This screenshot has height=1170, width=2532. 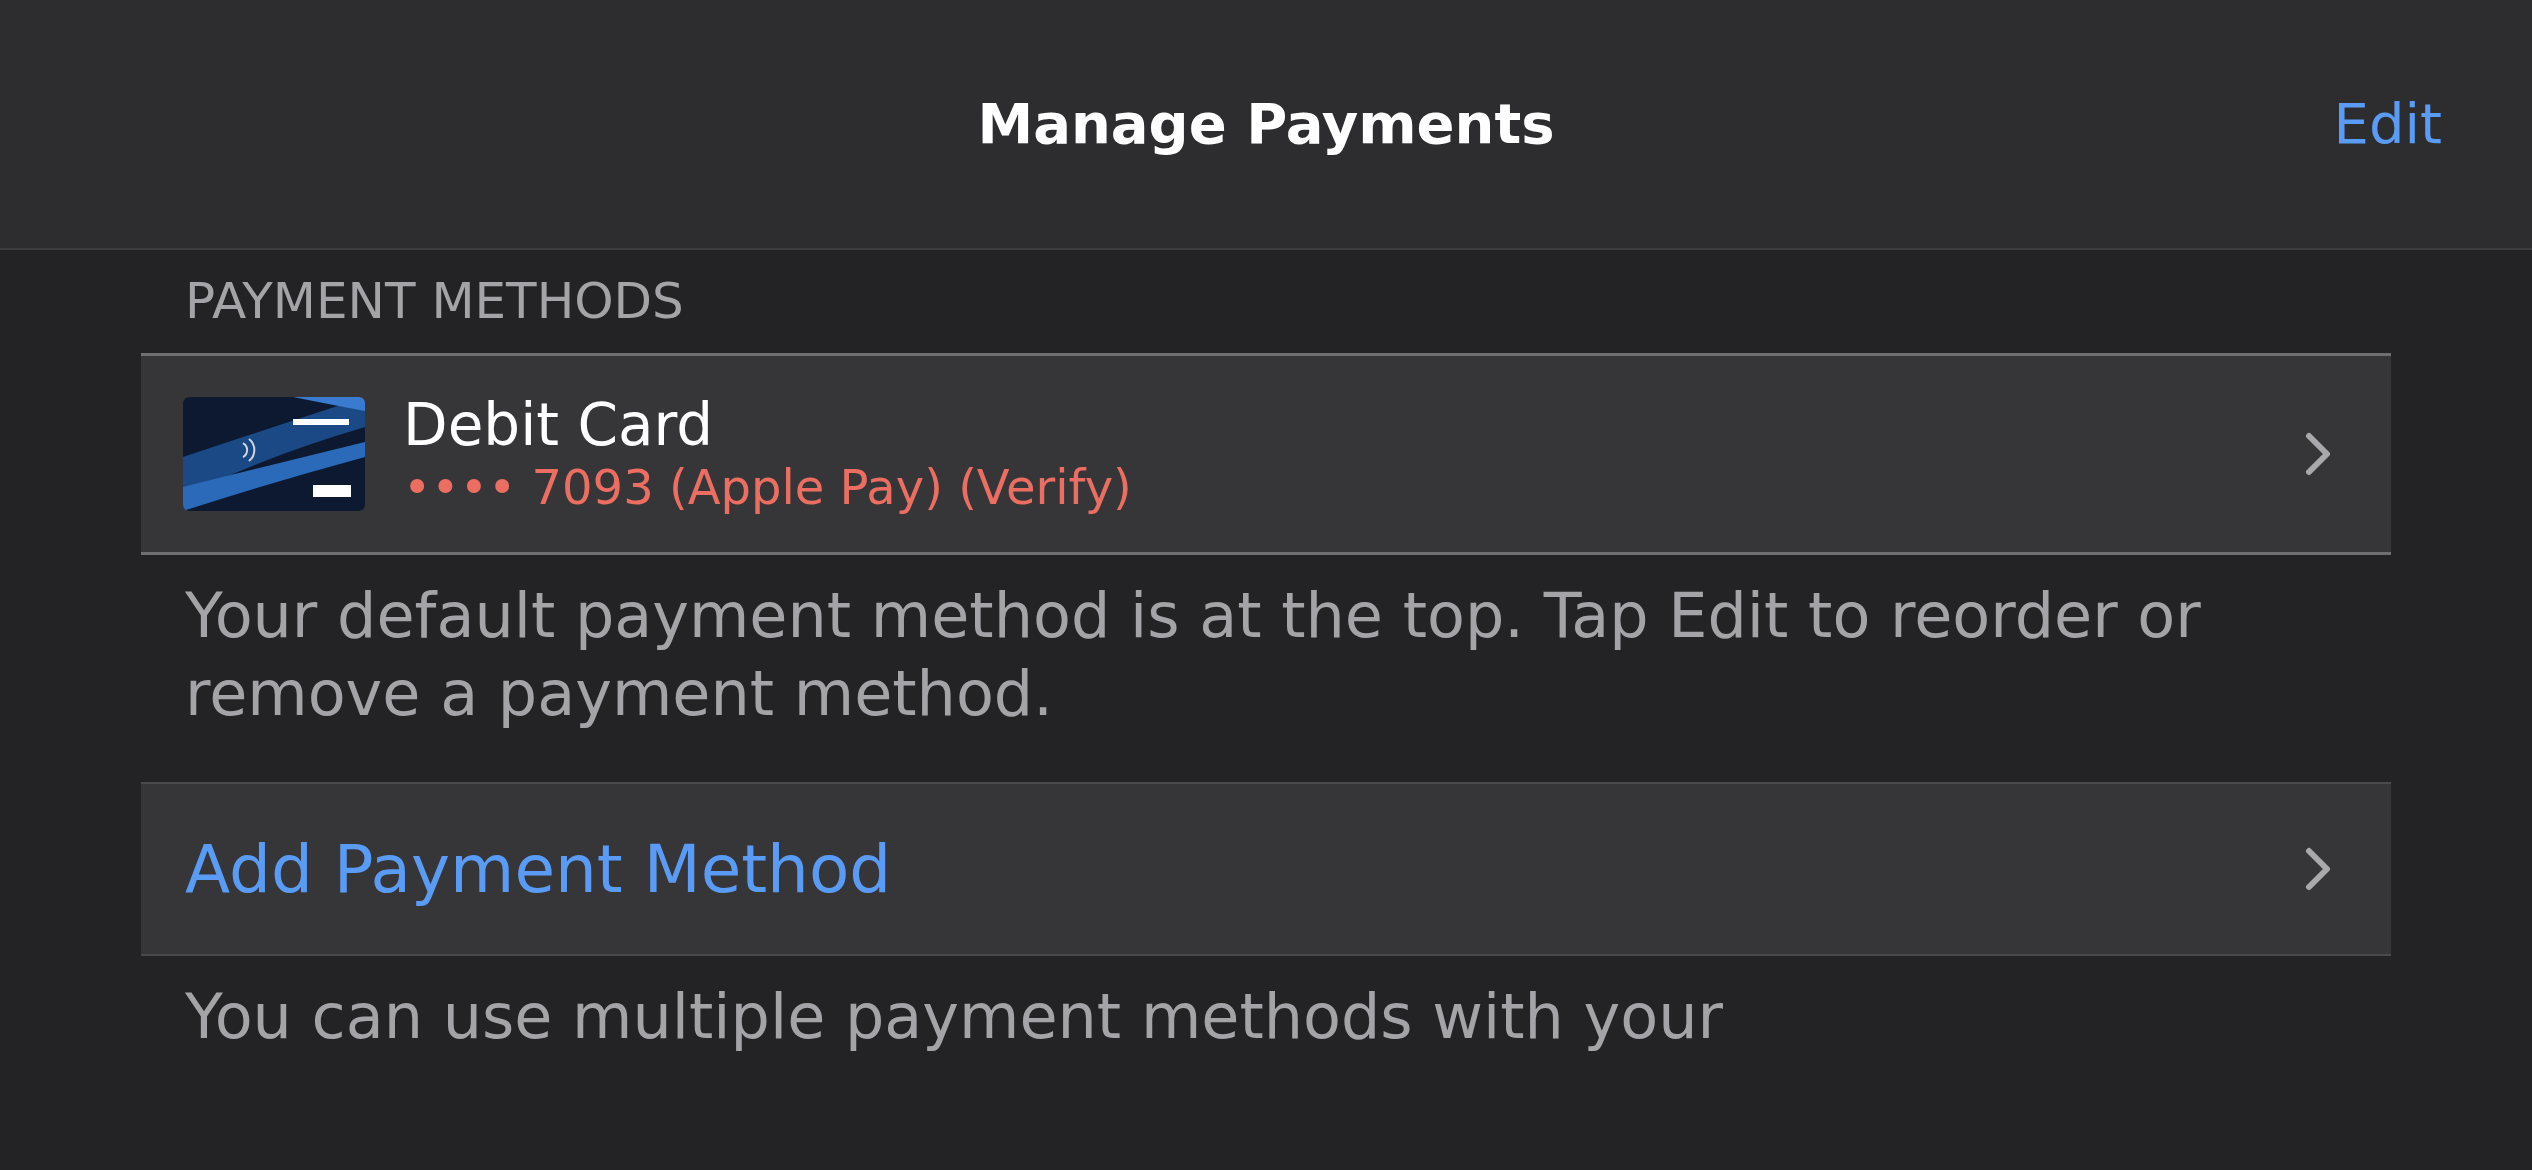 I want to click on info-text: You can use multiple payment methods with your, so click(x=954, y=1017).